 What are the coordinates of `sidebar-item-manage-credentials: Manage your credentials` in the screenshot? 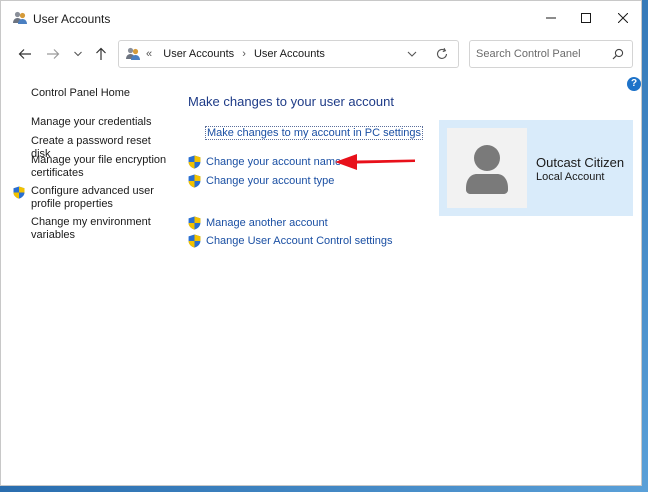 It's located at (101, 122).